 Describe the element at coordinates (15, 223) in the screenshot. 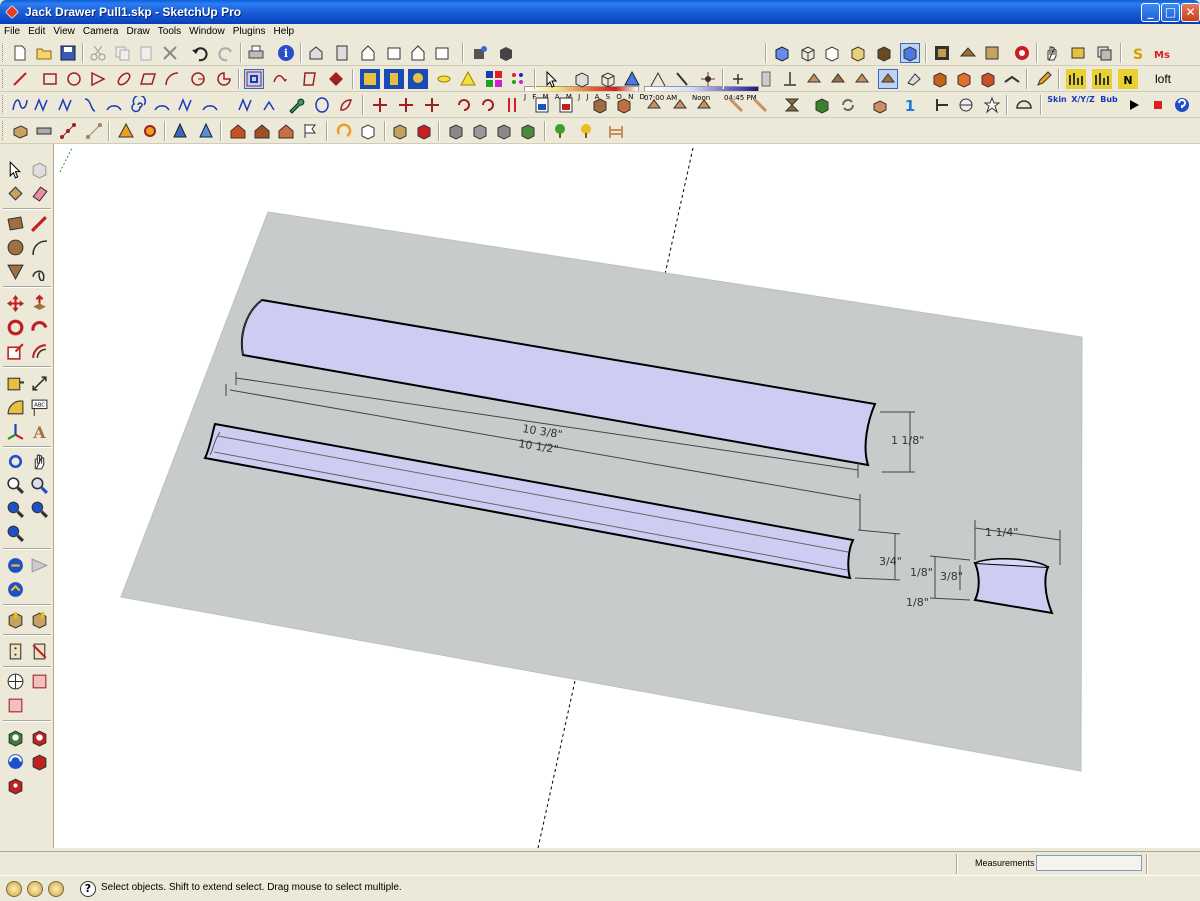

I see `rectangle-tool-icon` at that location.